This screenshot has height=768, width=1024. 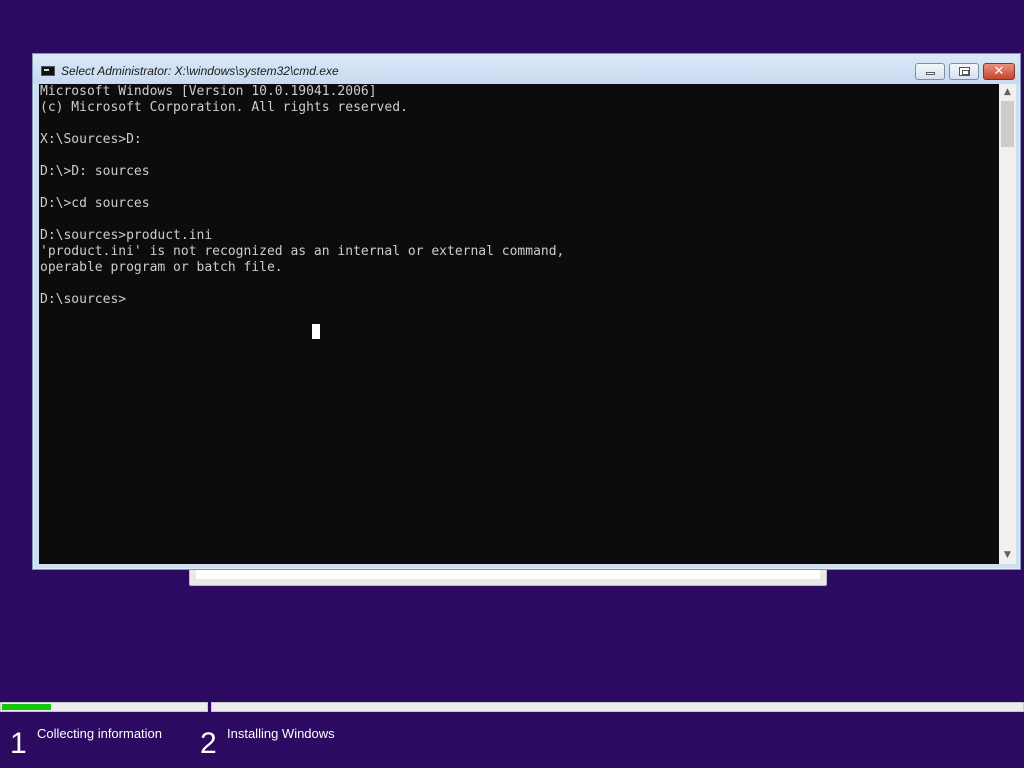 What do you see at coordinates (1007, 124) in the screenshot?
I see `scrollbar-thumb` at bounding box center [1007, 124].